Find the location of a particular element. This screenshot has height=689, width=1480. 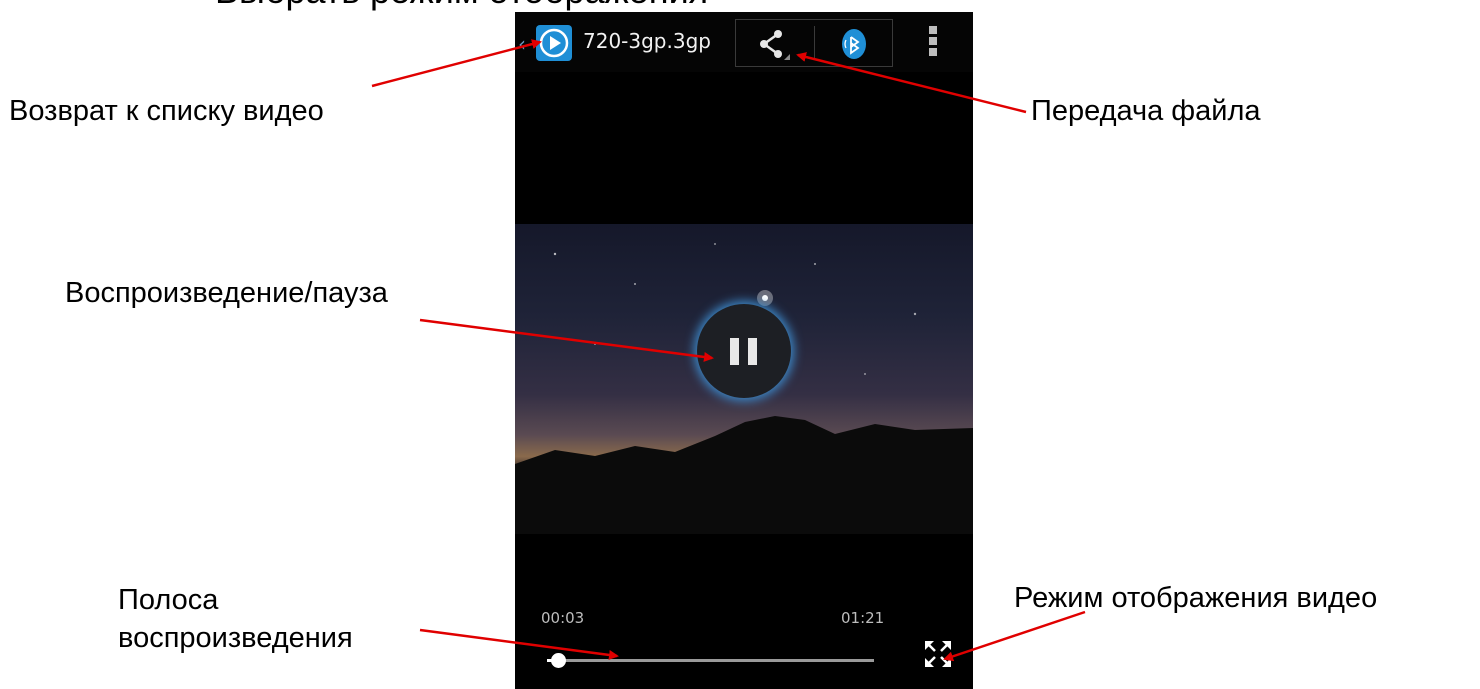

play-circle-icon-graphic is located at coordinates (554, 43).